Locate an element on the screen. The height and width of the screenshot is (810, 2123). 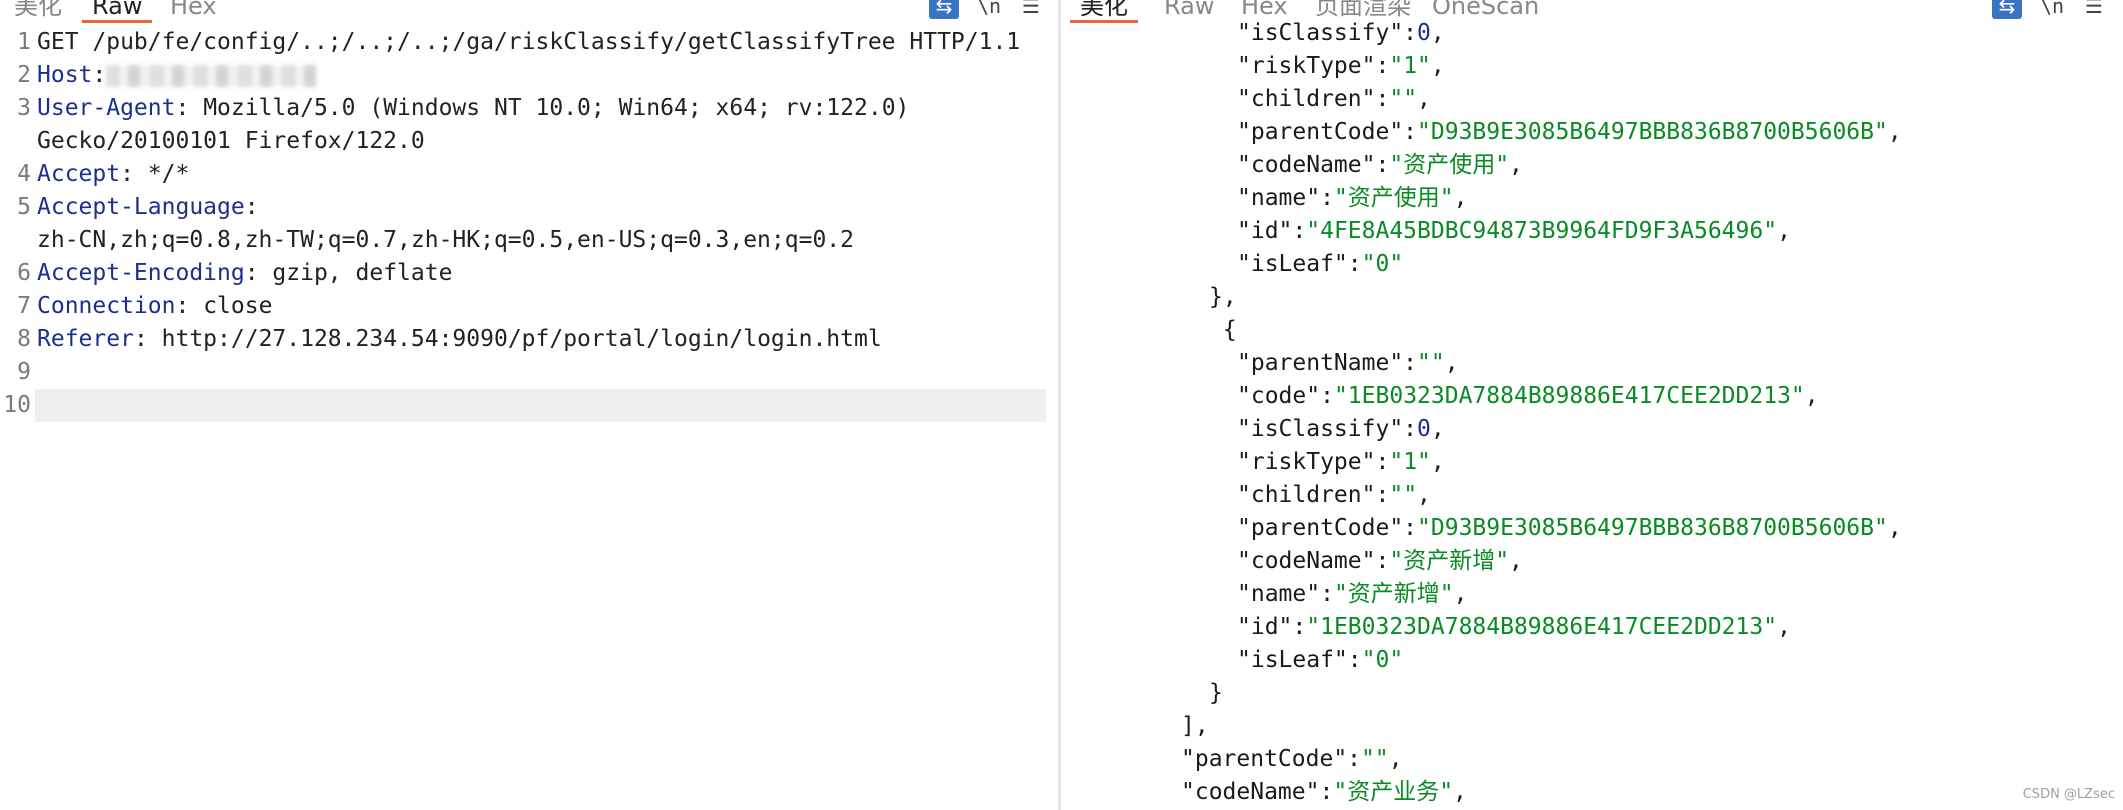
json-text: "isClassify":0, is located at coordinates (1341, 33).